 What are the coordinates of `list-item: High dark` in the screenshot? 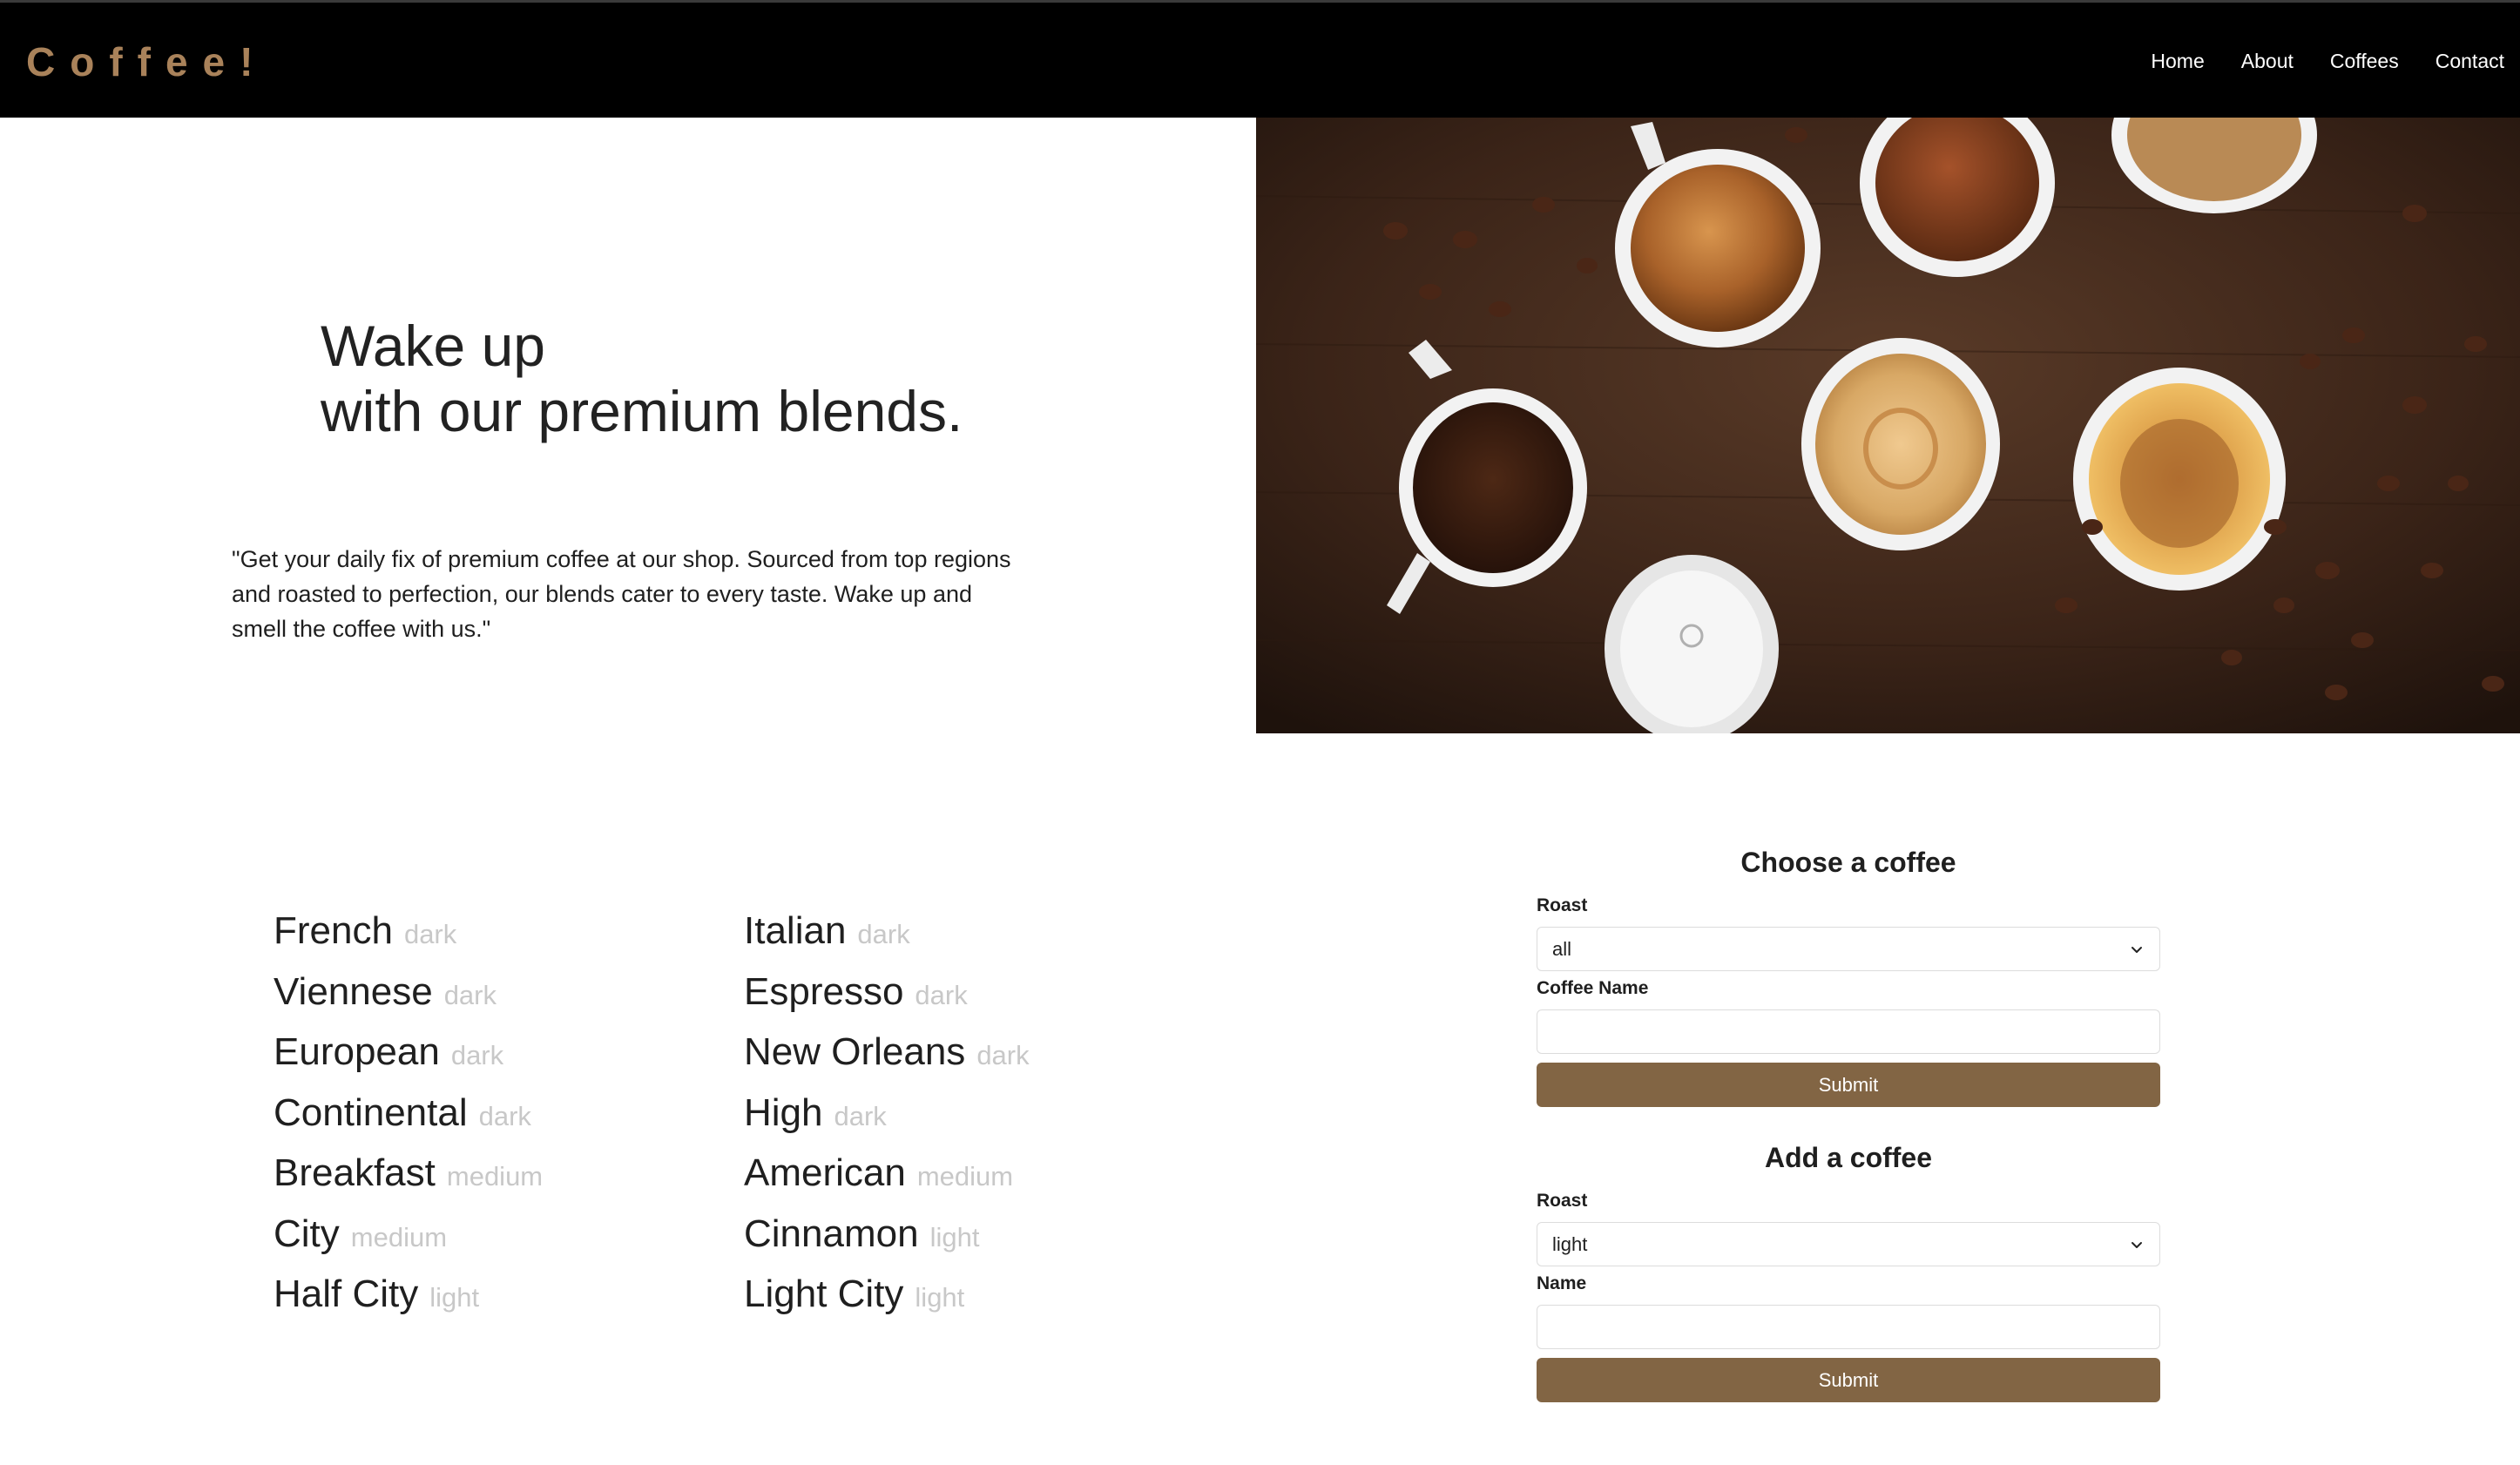 It's located at (900, 1121).